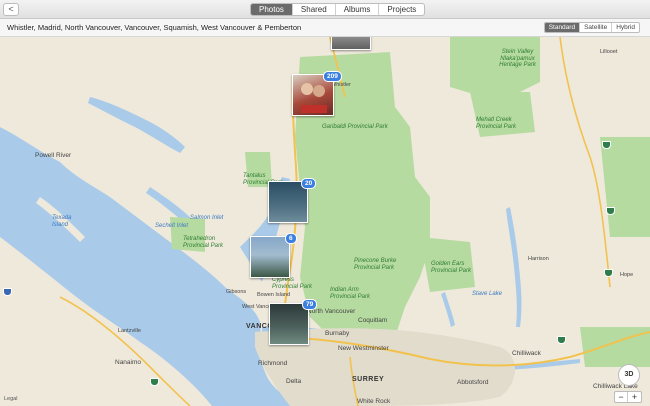 This screenshot has height=406, width=650. Describe the element at coordinates (502, 114) in the screenshot. I see `mehatl-park` at that location.